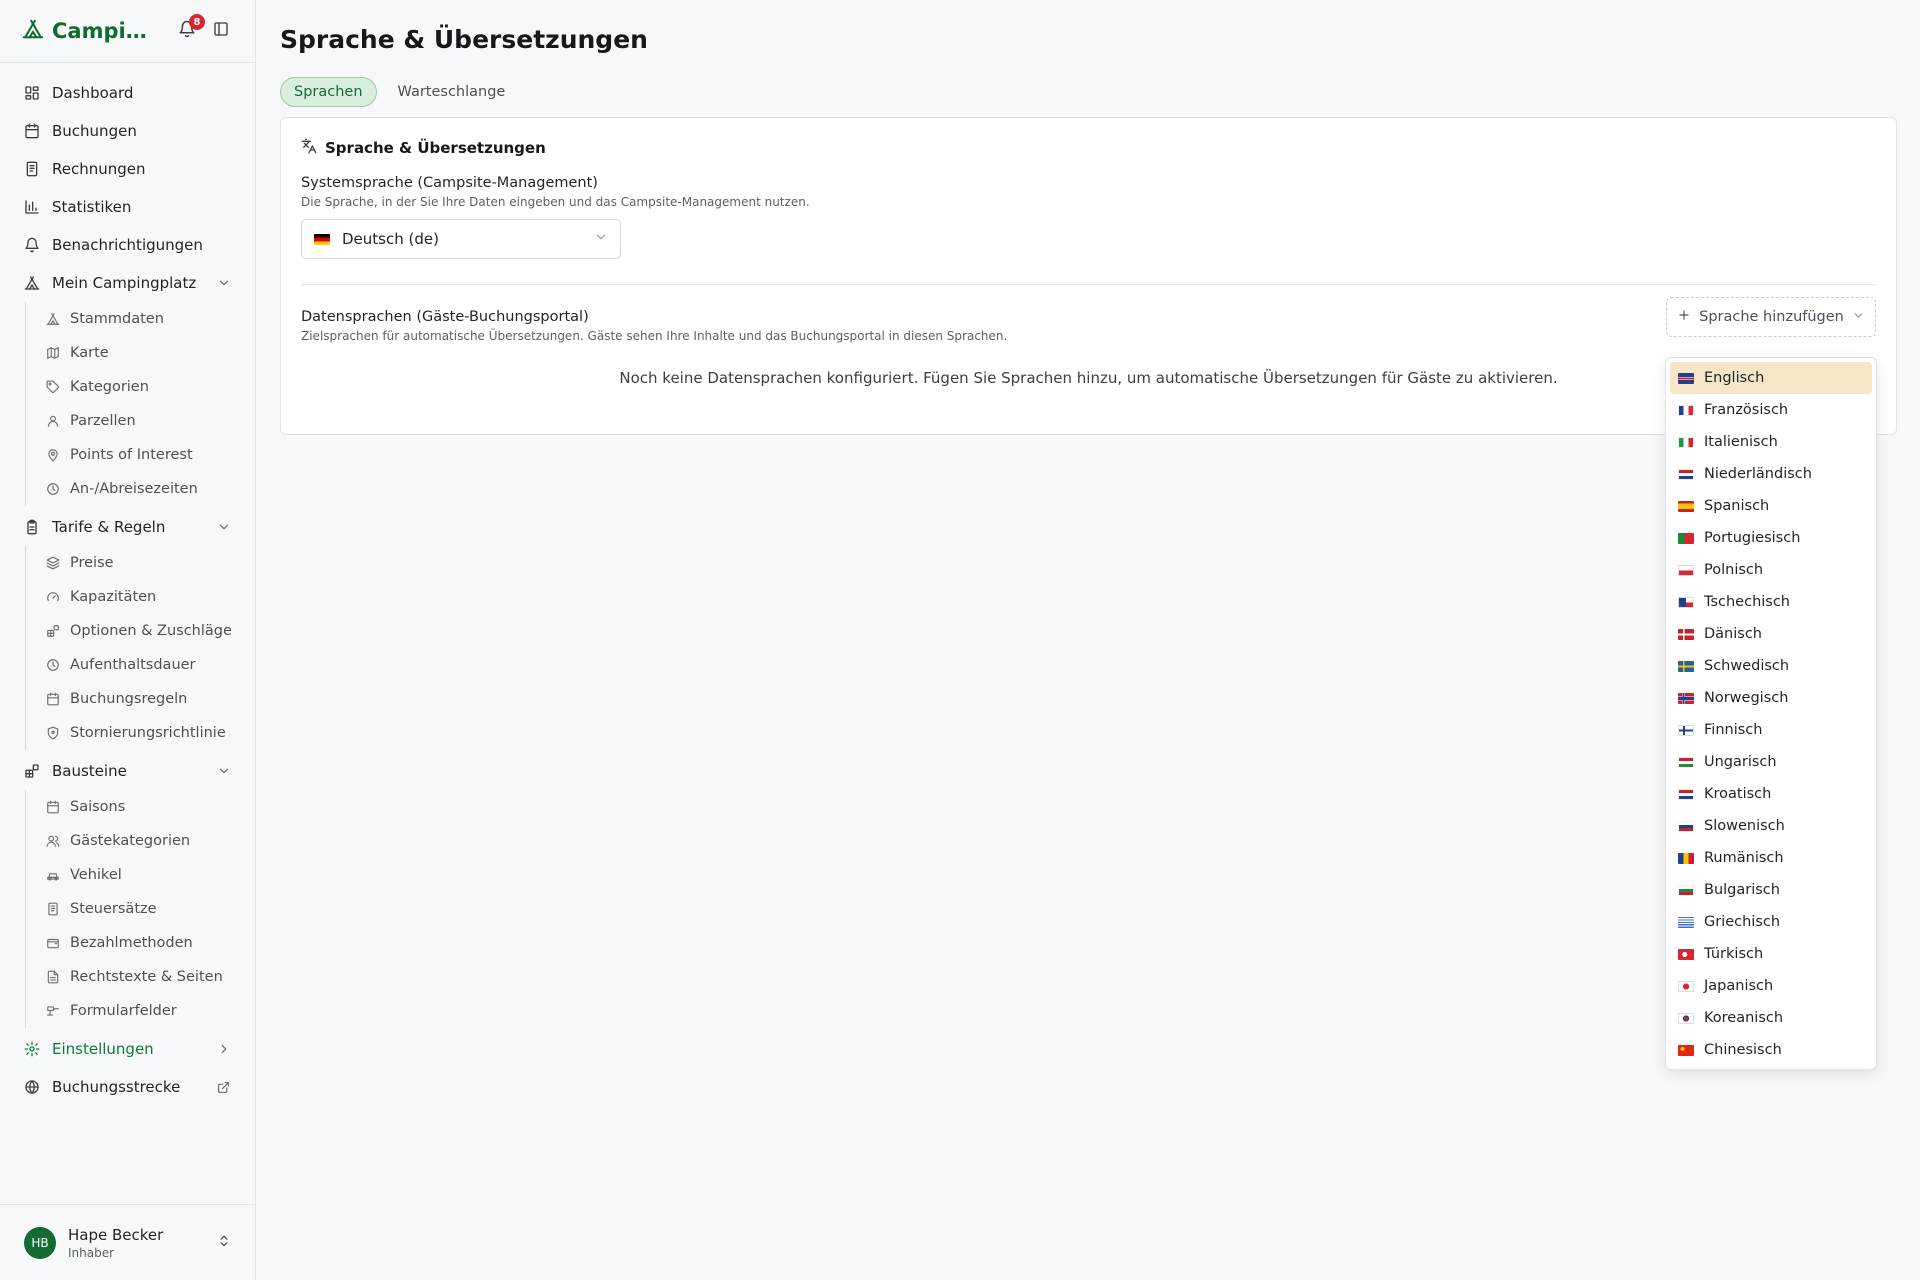 This screenshot has width=1920, height=1280. I want to click on sidebar-item-steuersatze: Steuersätze, so click(140, 909).